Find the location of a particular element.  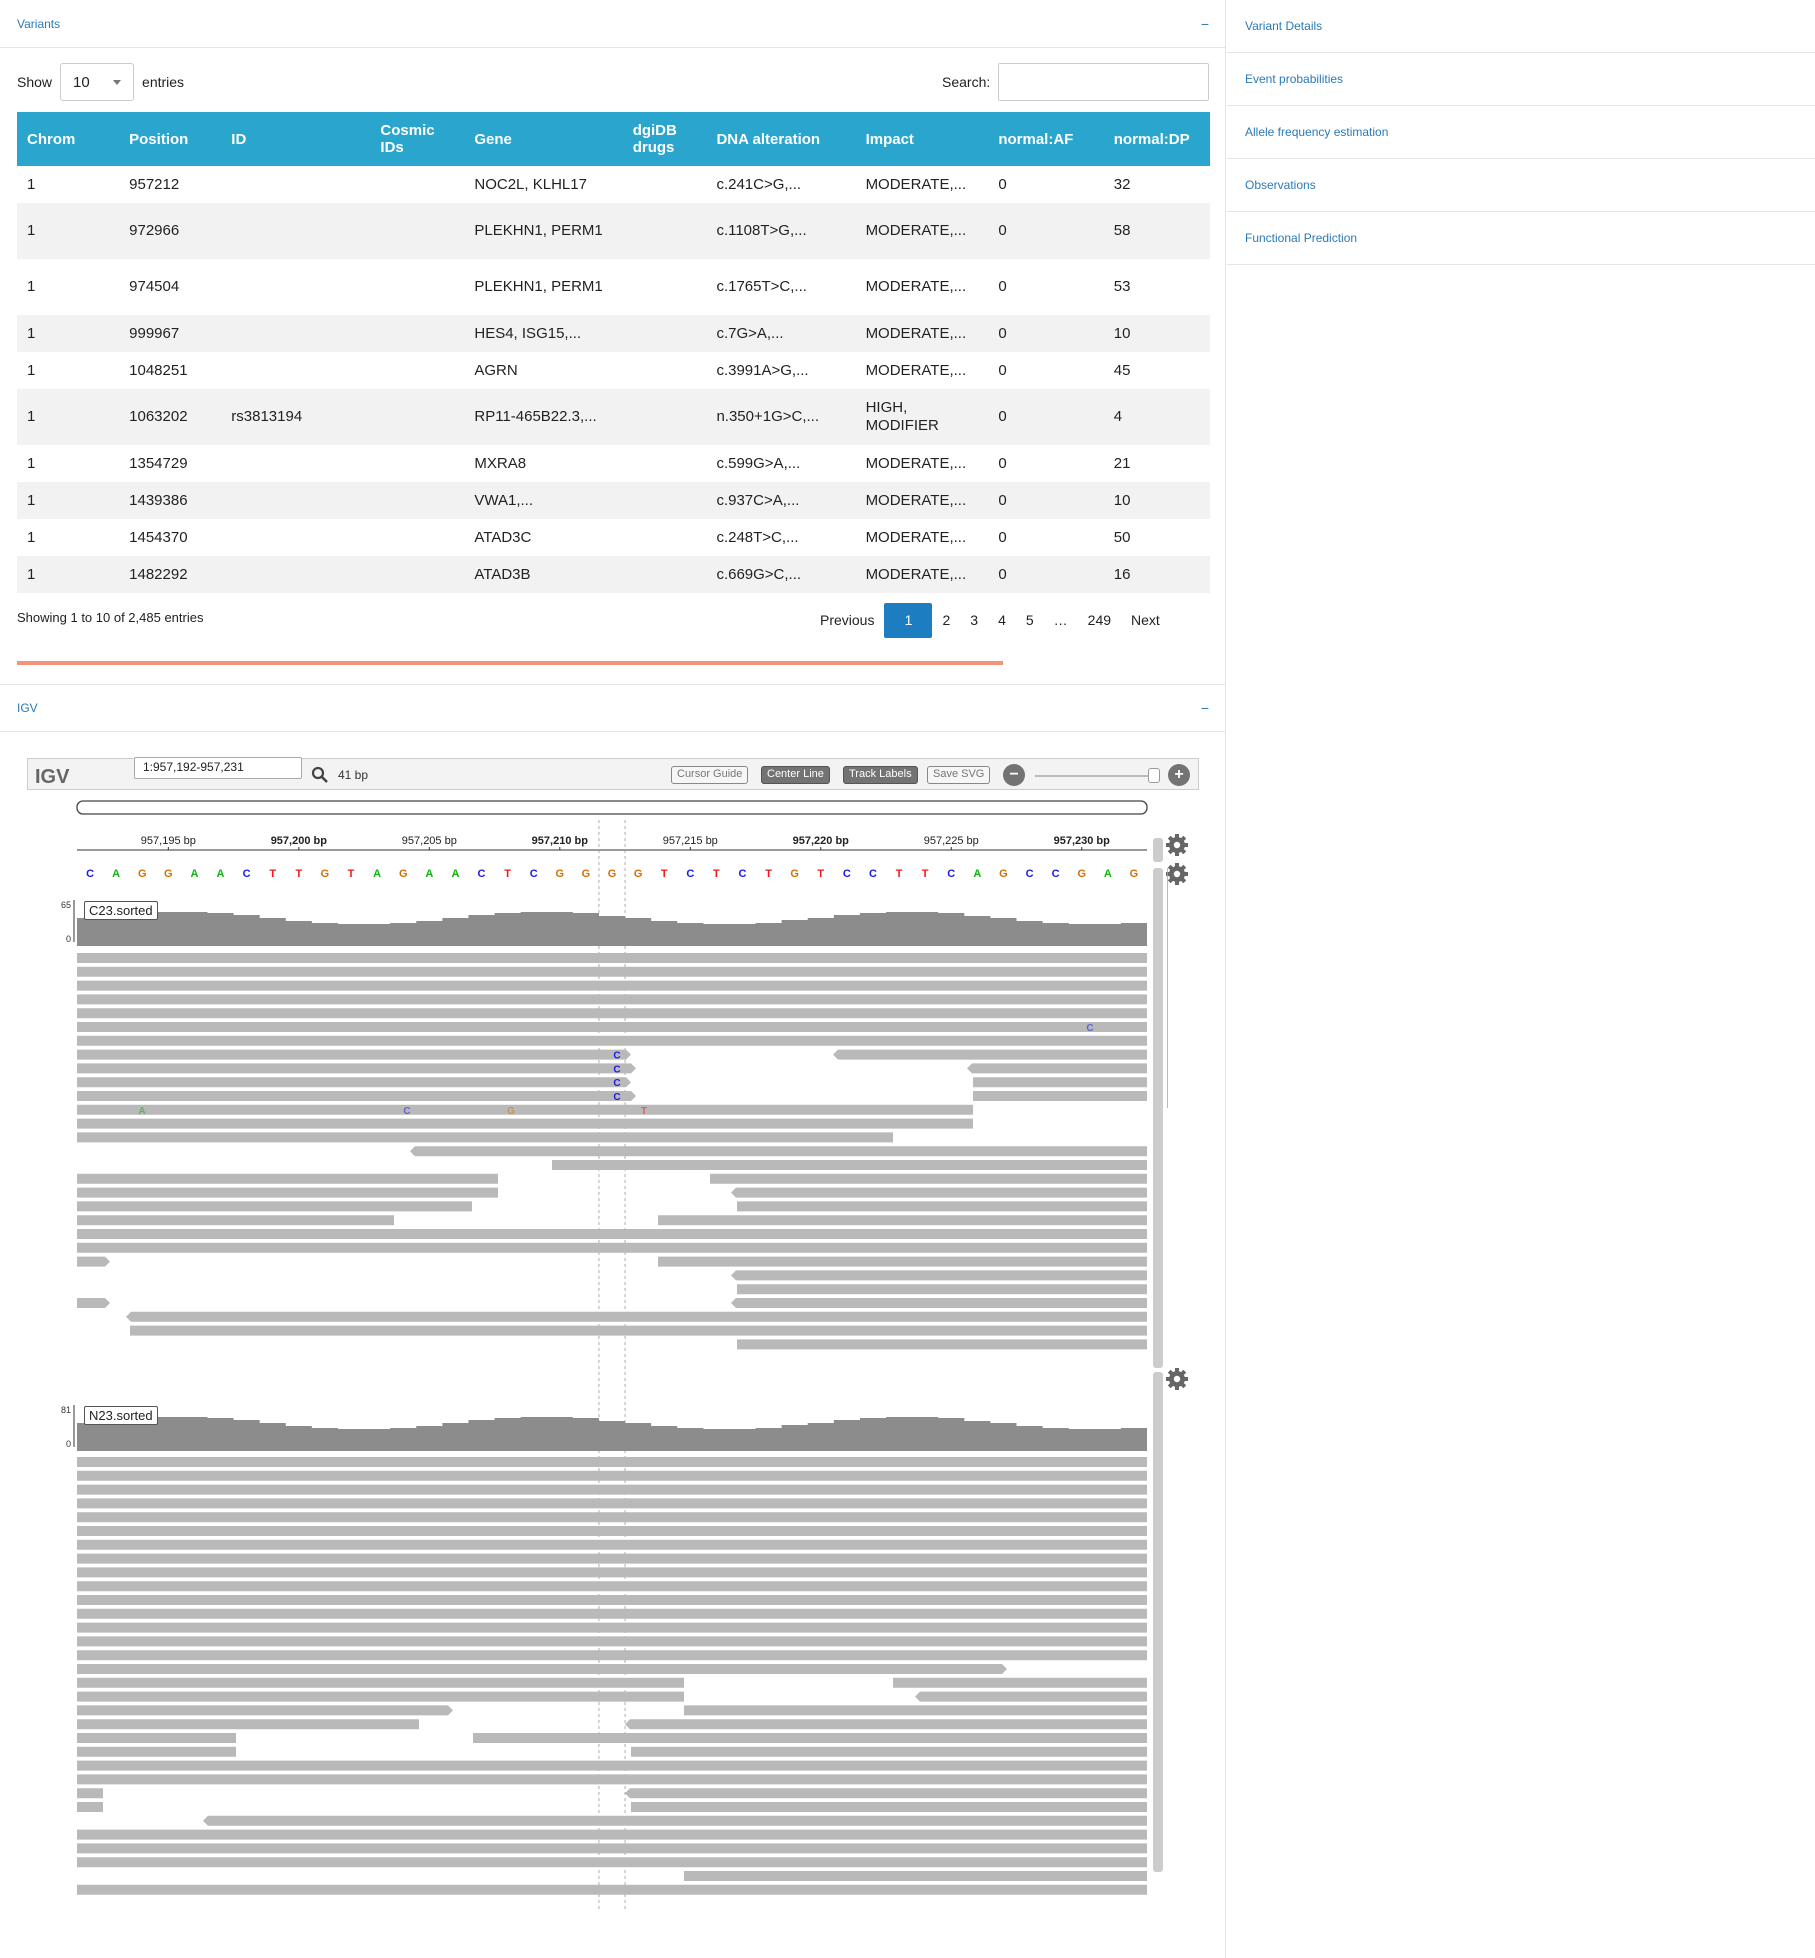

locus-input: 1:957,192-957,231 is located at coordinates (218, 768).